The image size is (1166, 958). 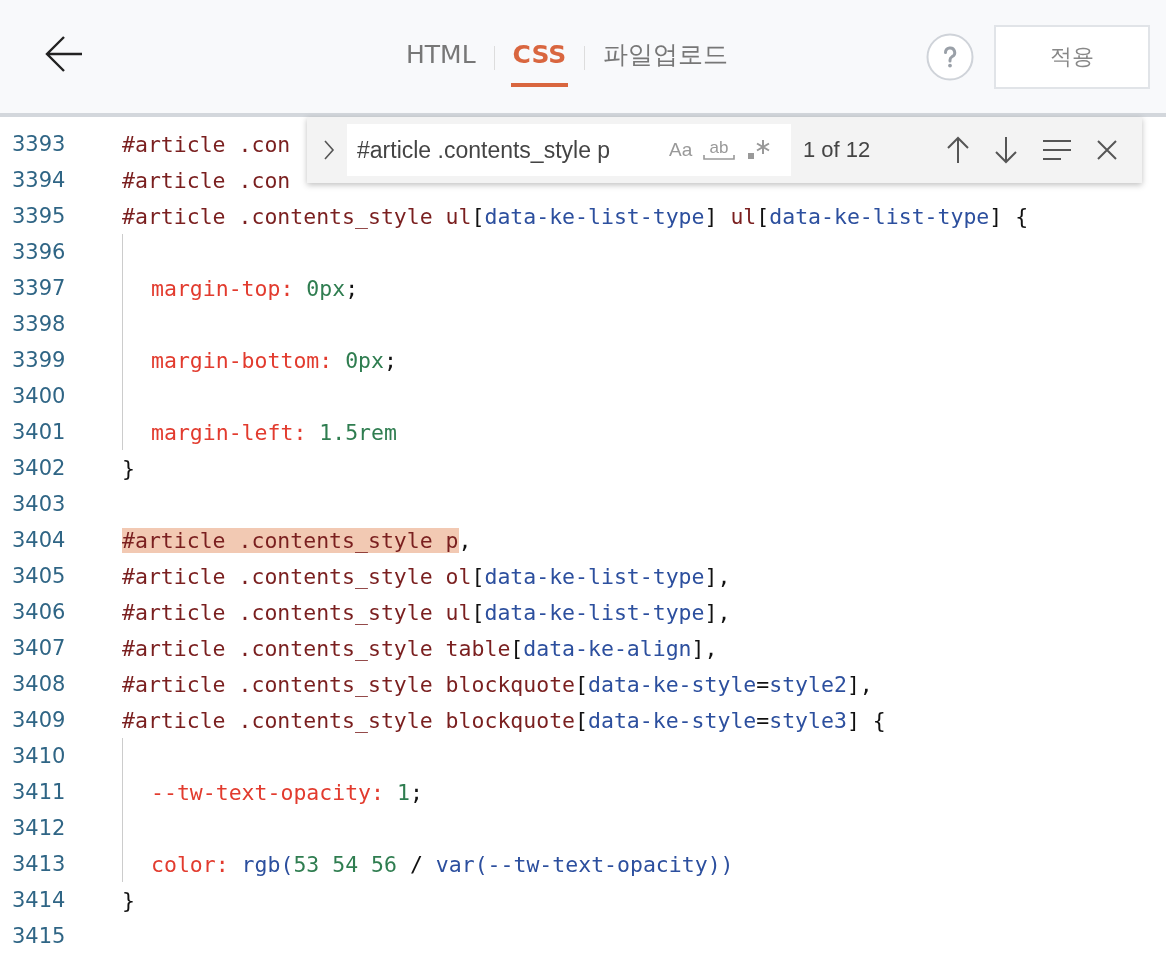 I want to click on editor-tab: HTML, so click(x=441, y=57).